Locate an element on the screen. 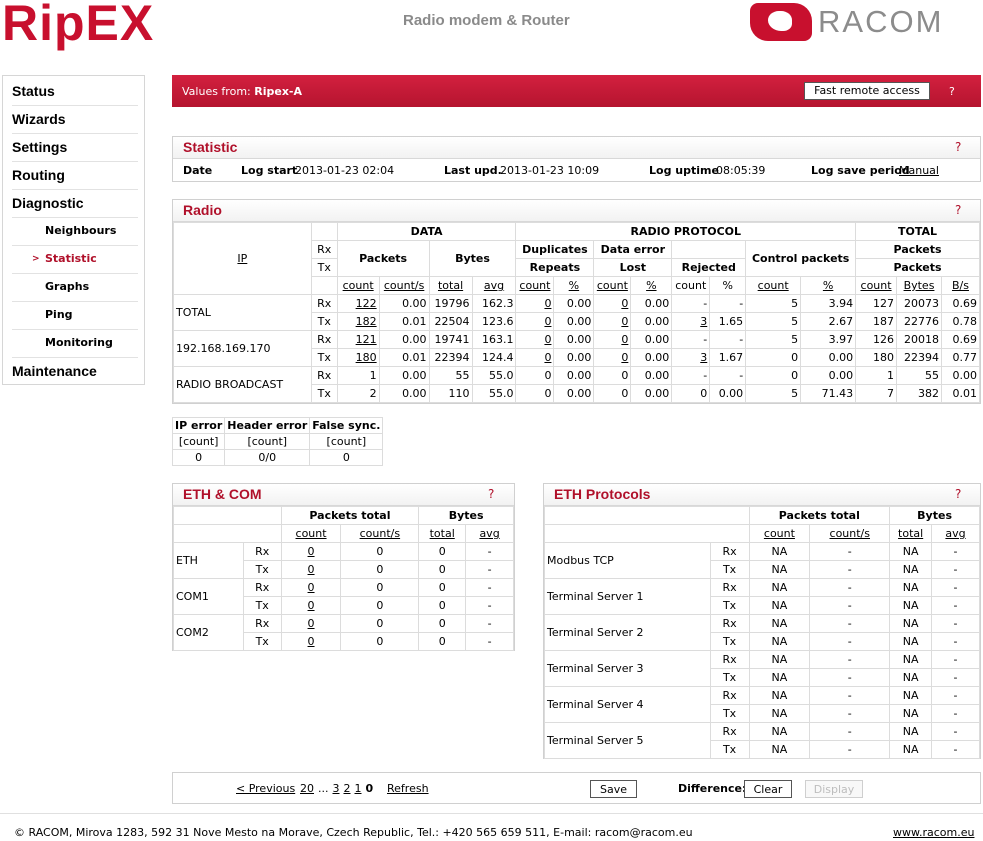 The width and height of the screenshot is (983, 841). save-button: Save is located at coordinates (613, 789).